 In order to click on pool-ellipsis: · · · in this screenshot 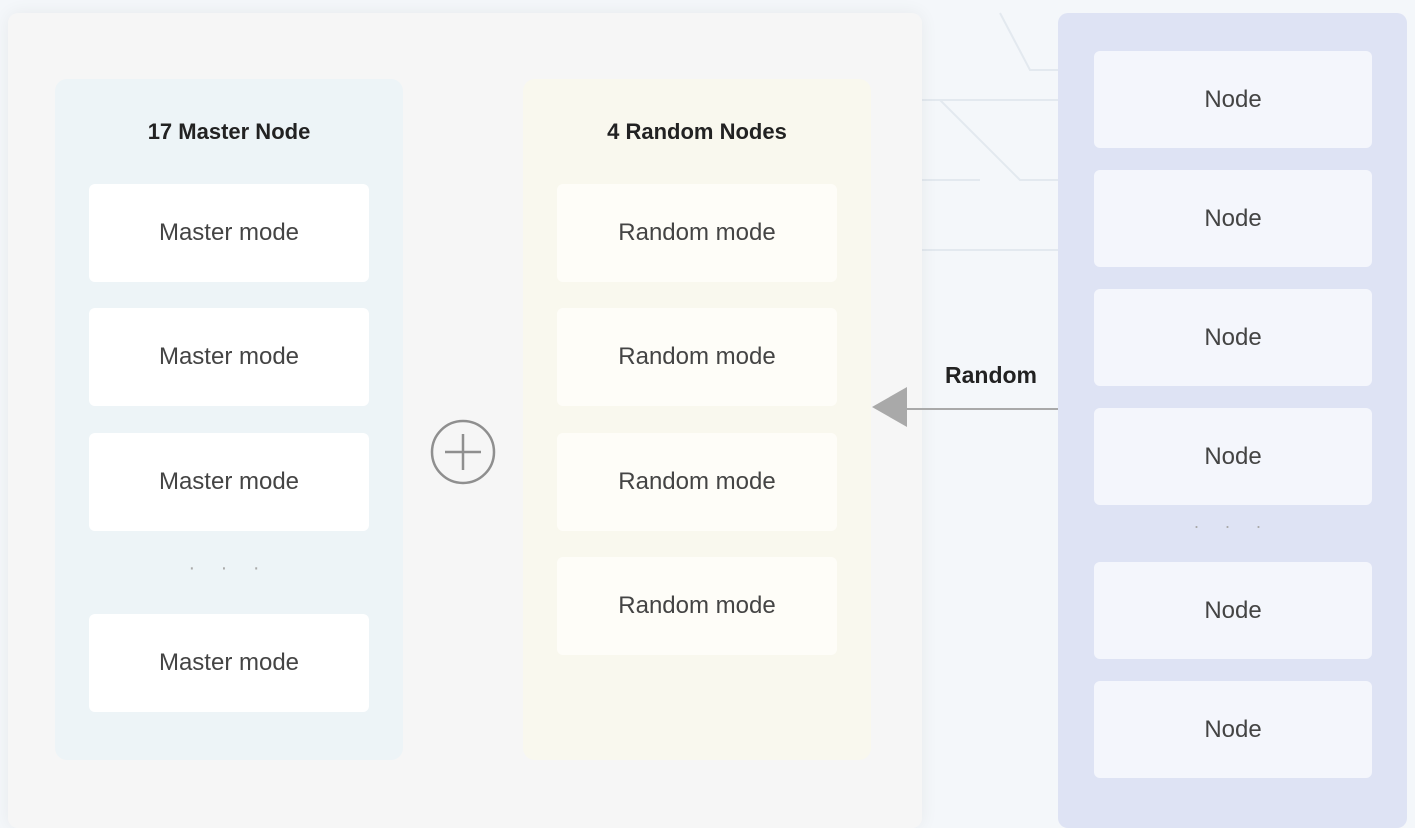, I will do `click(1232, 526)`.